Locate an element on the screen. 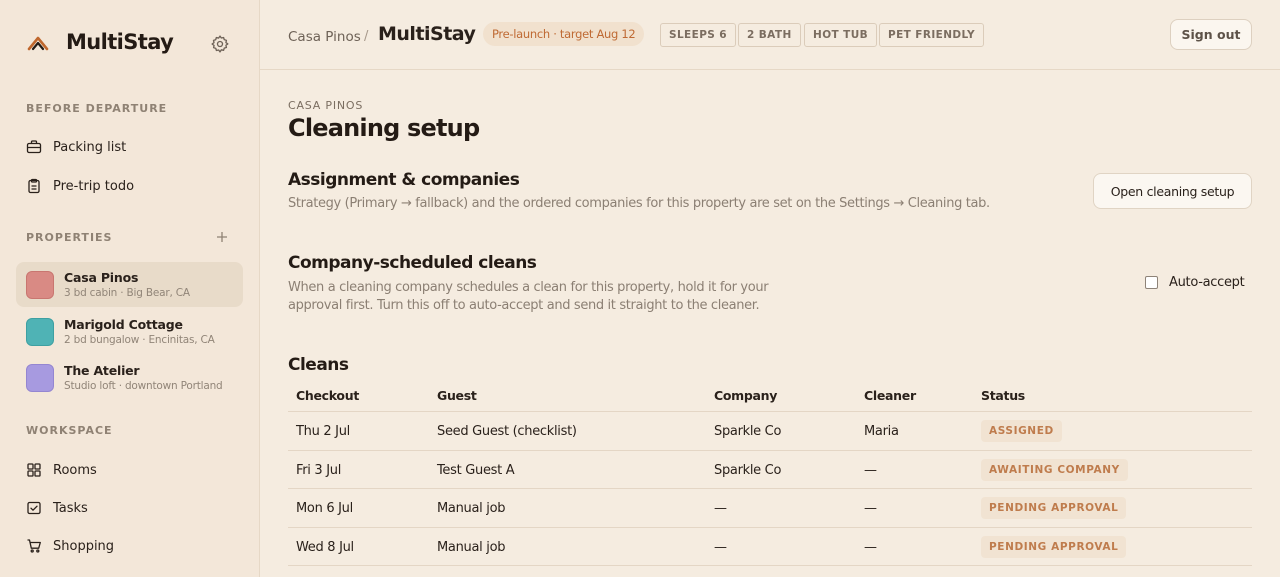 Image resolution: width=1280 pixels, height=577 pixels. column-header-cleaner: Cleaner is located at coordinates (890, 395).